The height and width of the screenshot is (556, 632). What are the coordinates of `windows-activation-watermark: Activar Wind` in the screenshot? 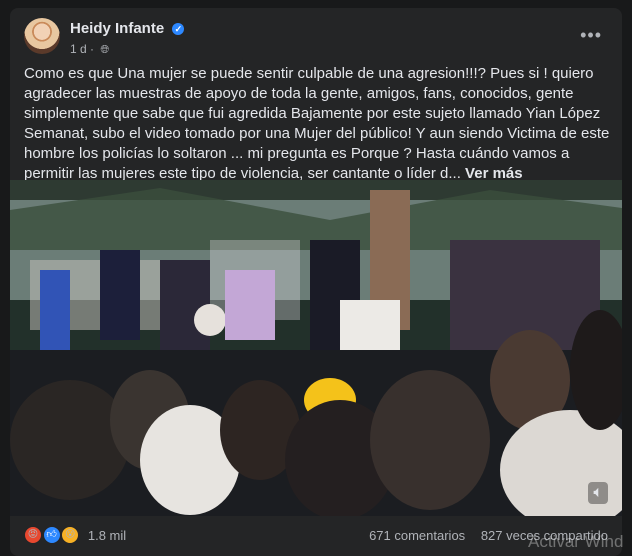 It's located at (576, 541).